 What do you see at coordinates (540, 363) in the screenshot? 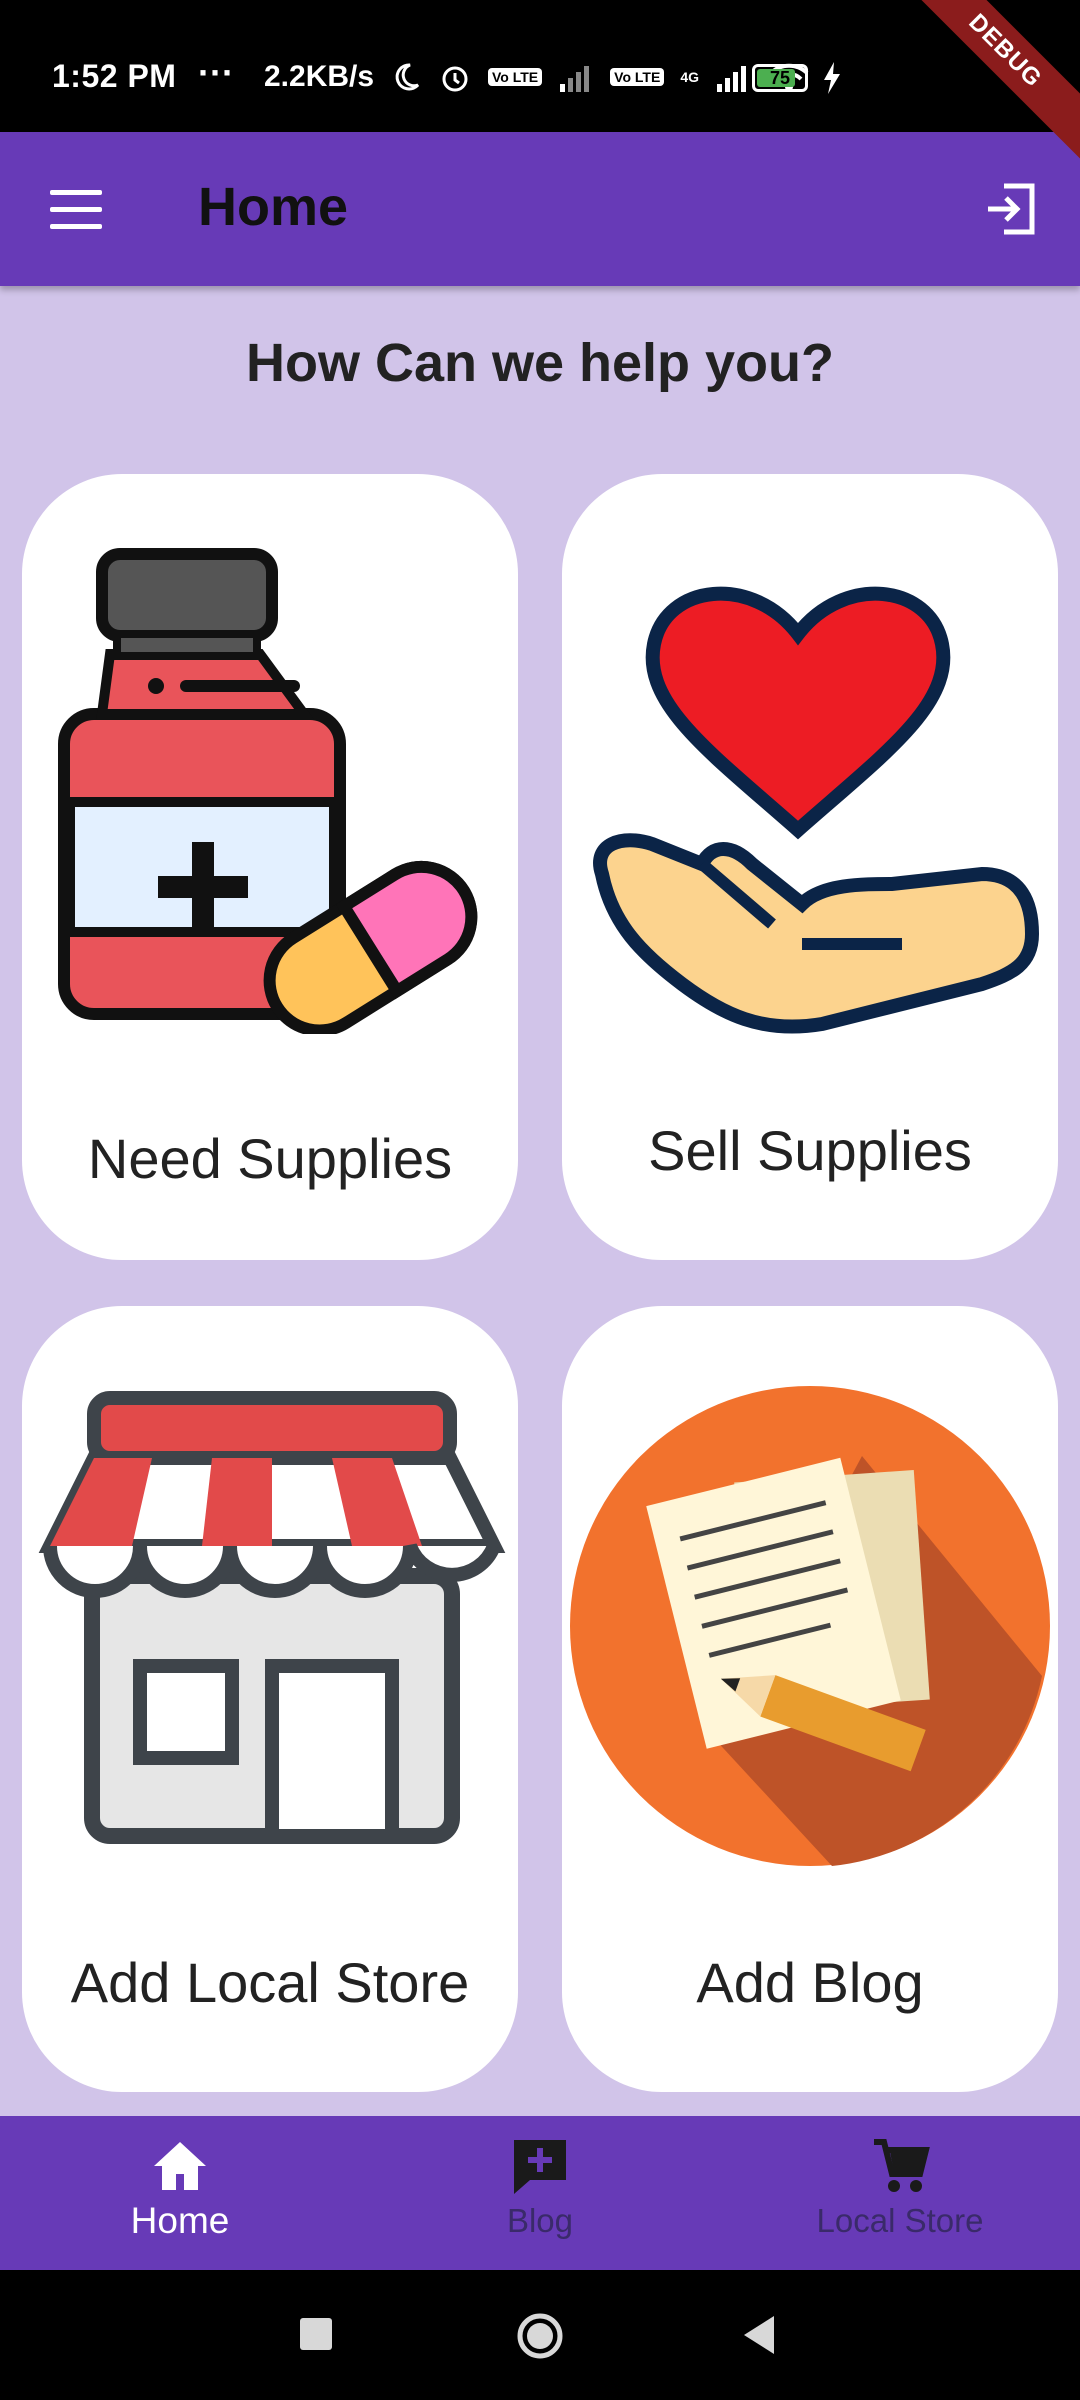
I see `help-heading: How Can we help you?` at bounding box center [540, 363].